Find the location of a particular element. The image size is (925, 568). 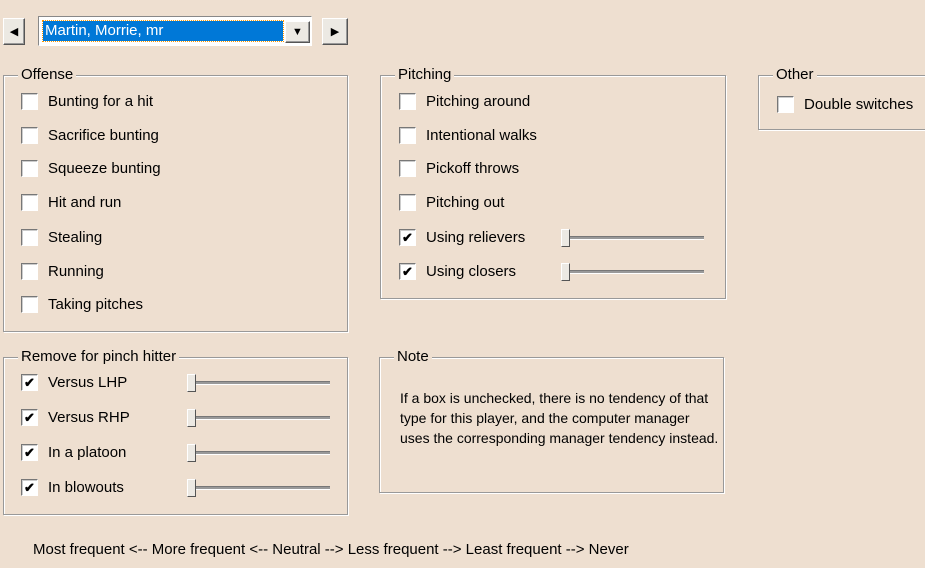

note-title: Note is located at coordinates (413, 357).